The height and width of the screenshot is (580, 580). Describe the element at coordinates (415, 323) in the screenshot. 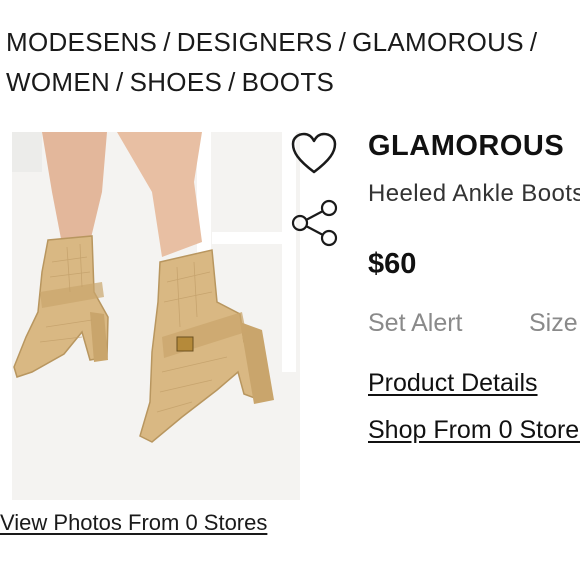

I see `set-alert-button: Set Alert` at that location.